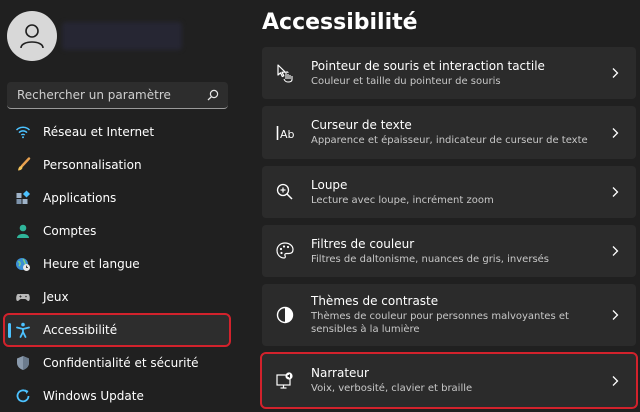 This screenshot has height=412, width=640. What do you see at coordinates (23, 330) in the screenshot?
I see `accessibility-icon` at bounding box center [23, 330].